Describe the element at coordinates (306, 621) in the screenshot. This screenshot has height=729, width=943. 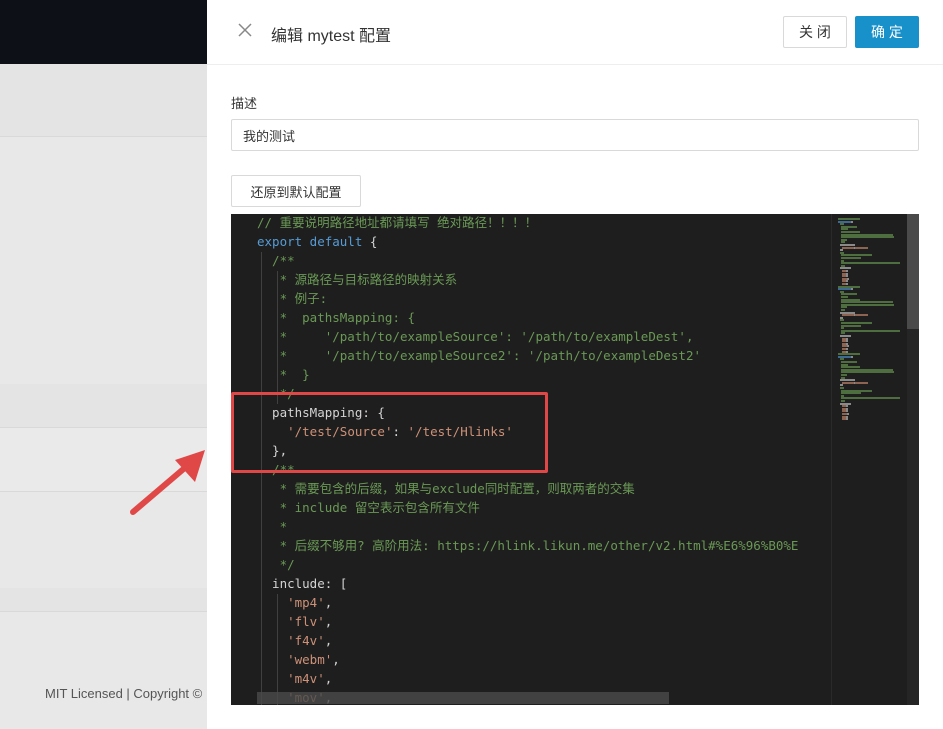
I see `code-token: 'flv'` at that location.